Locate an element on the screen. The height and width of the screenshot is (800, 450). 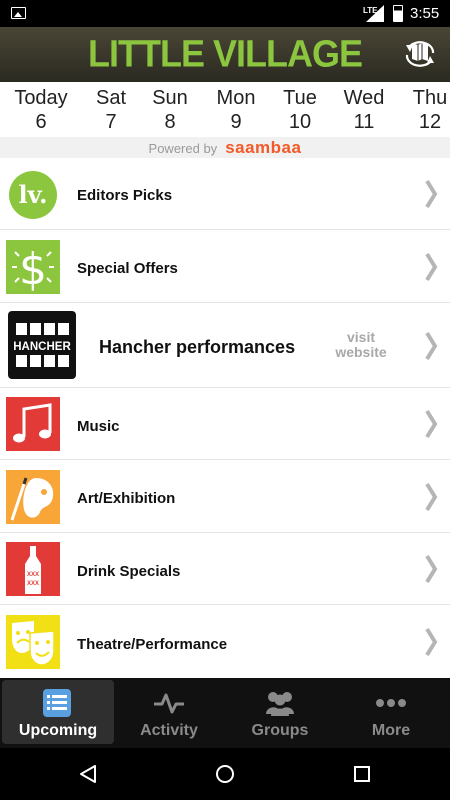
clock: 3:55 is located at coordinates (425, 13).